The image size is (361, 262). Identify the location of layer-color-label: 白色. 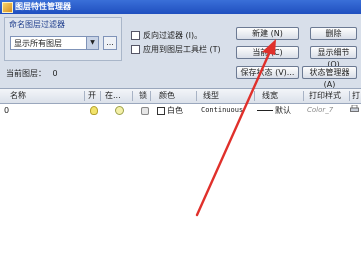
(175, 110).